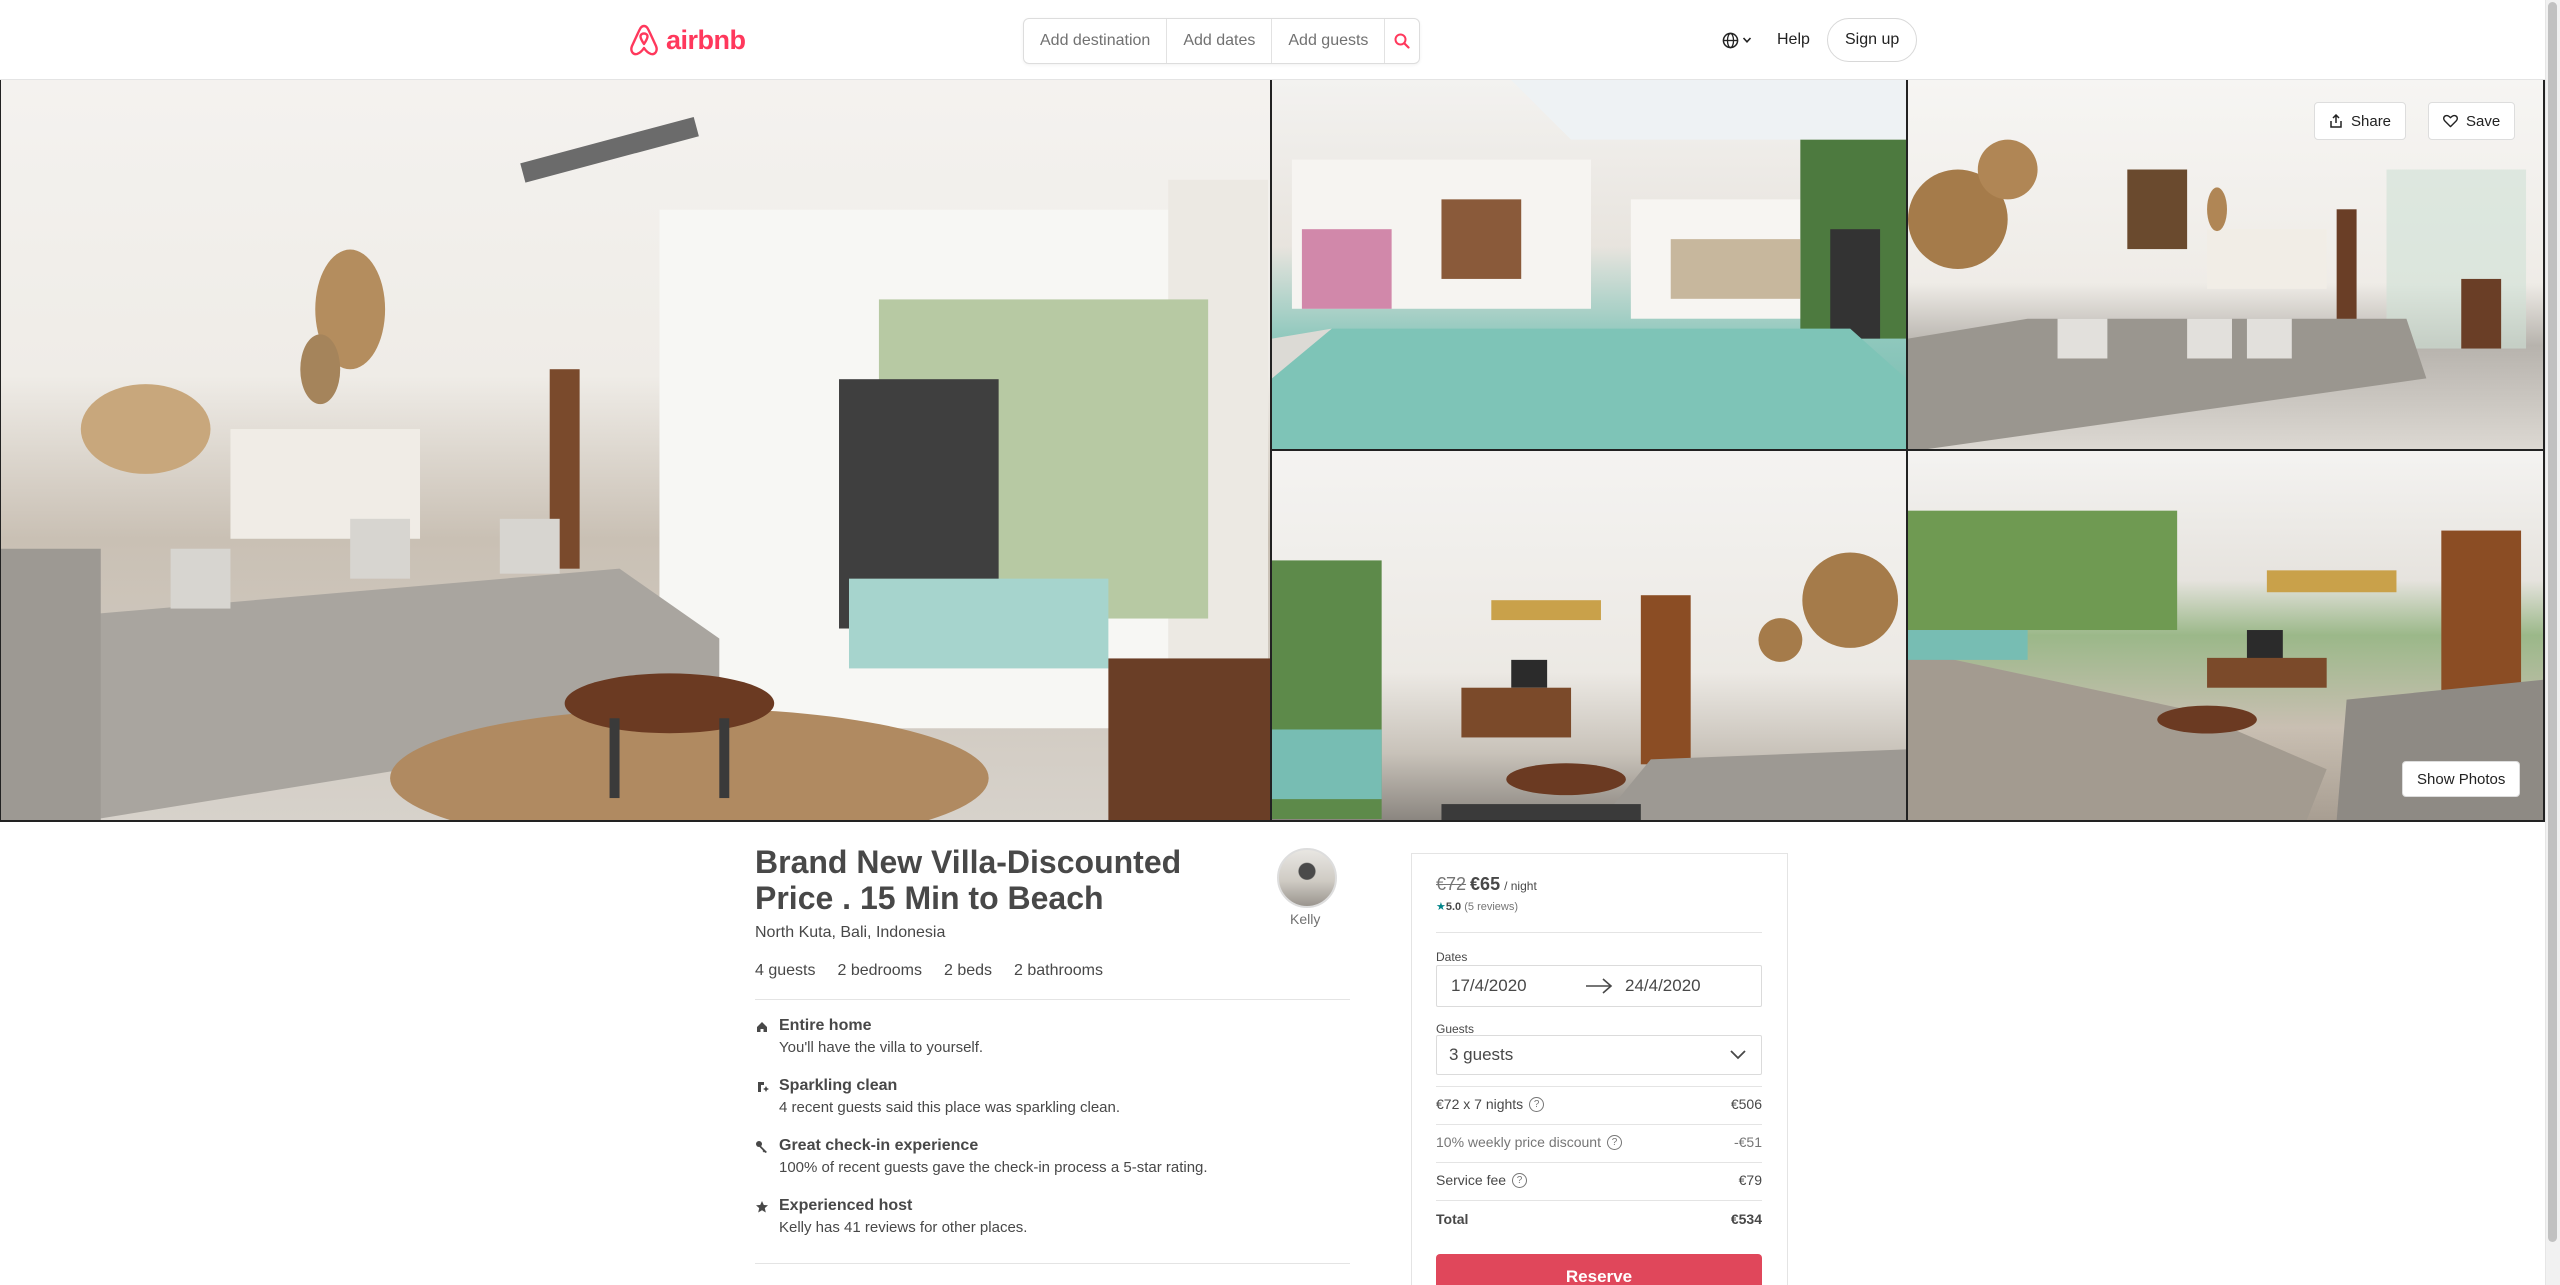  What do you see at coordinates (1663, 986) in the screenshot?
I see `check-out-date: 24/4/2020` at bounding box center [1663, 986].